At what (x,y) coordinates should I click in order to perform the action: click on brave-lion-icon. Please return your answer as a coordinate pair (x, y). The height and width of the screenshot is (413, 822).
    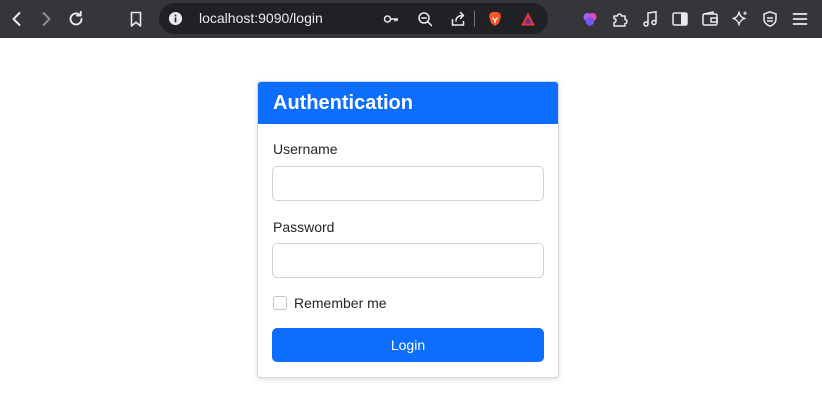
    Looking at the image, I should click on (495, 19).